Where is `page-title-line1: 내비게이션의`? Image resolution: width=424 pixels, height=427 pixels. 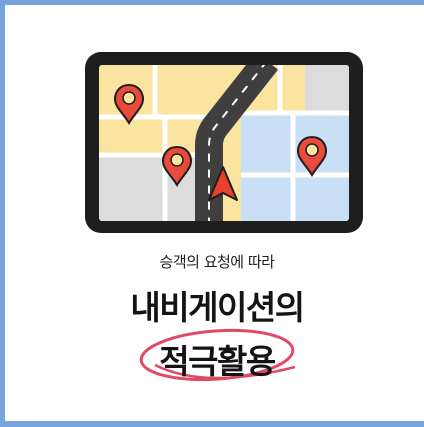 page-title-line1: 내비게이션의 is located at coordinates (217, 307).